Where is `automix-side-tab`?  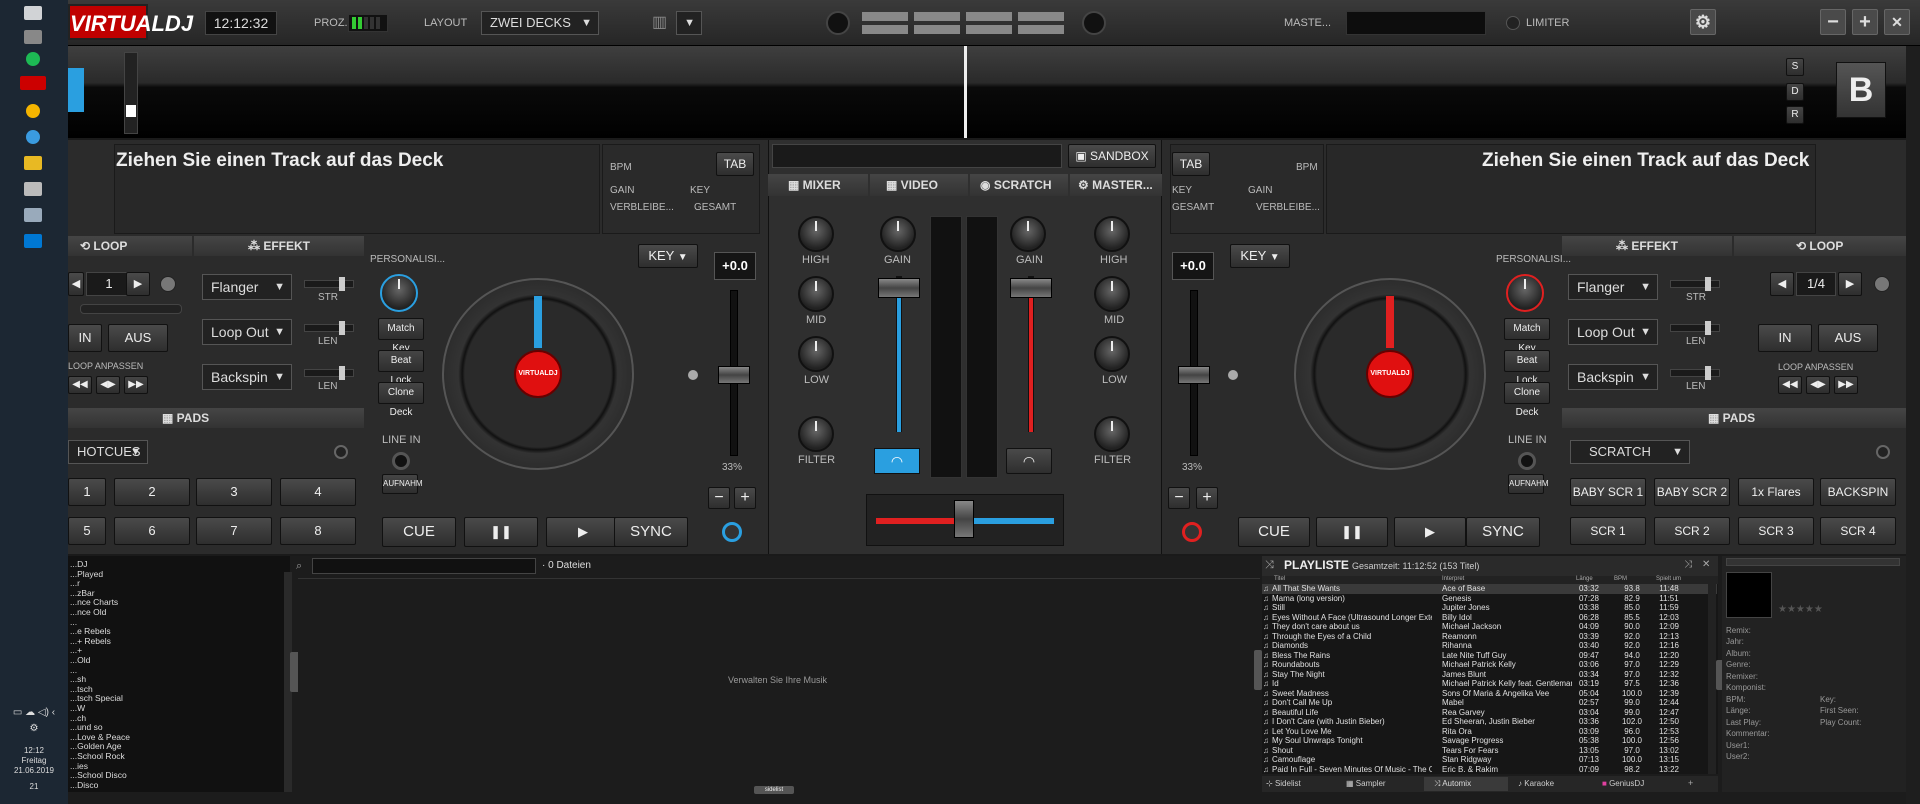 automix-side-tab is located at coordinates (1258, 670).